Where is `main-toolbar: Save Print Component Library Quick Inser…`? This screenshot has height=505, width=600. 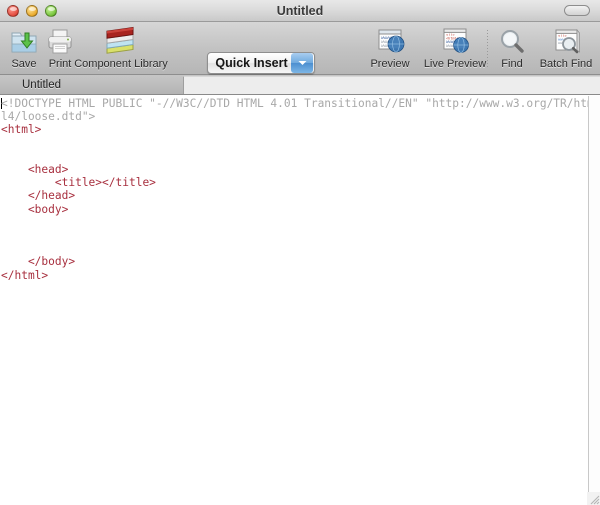 main-toolbar: Save Print Component Library Quick Inser… is located at coordinates (300, 48).